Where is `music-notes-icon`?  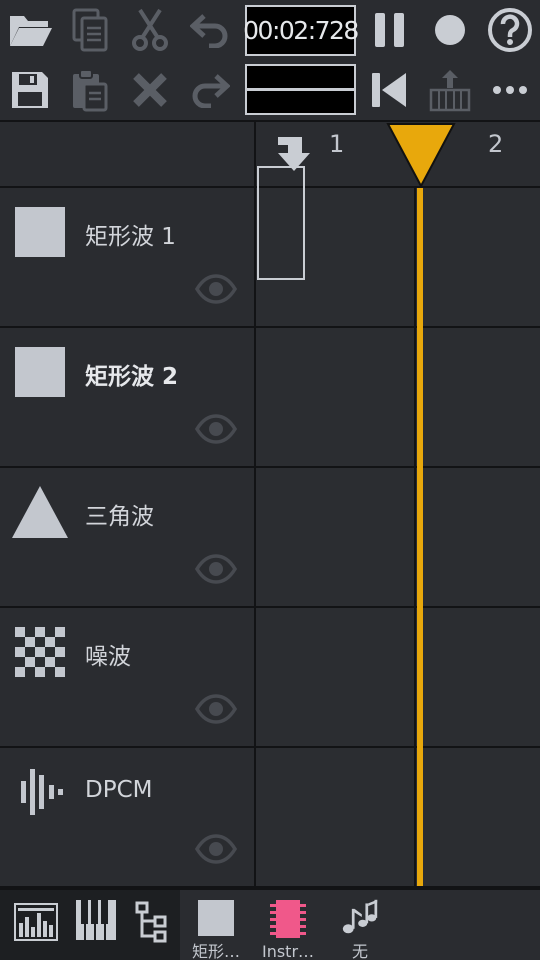 music-notes-icon is located at coordinates (360, 916).